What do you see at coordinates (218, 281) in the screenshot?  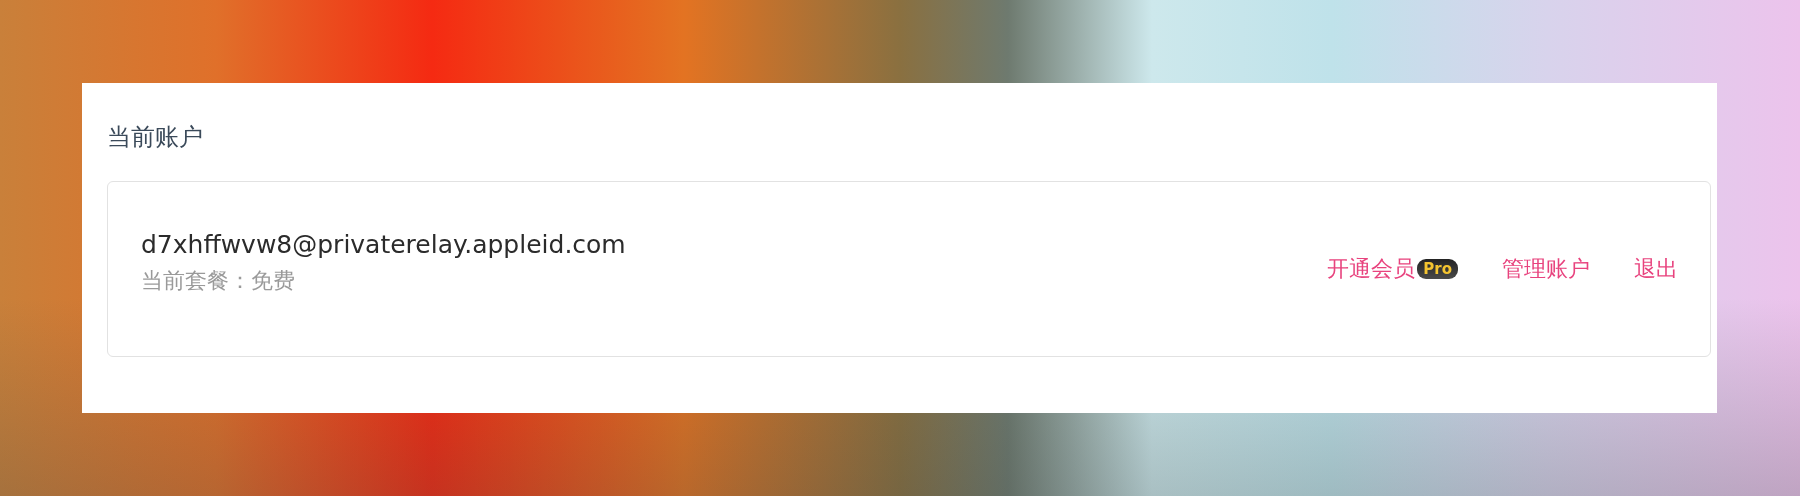 I see `plan-label: 当前套餐：免费` at bounding box center [218, 281].